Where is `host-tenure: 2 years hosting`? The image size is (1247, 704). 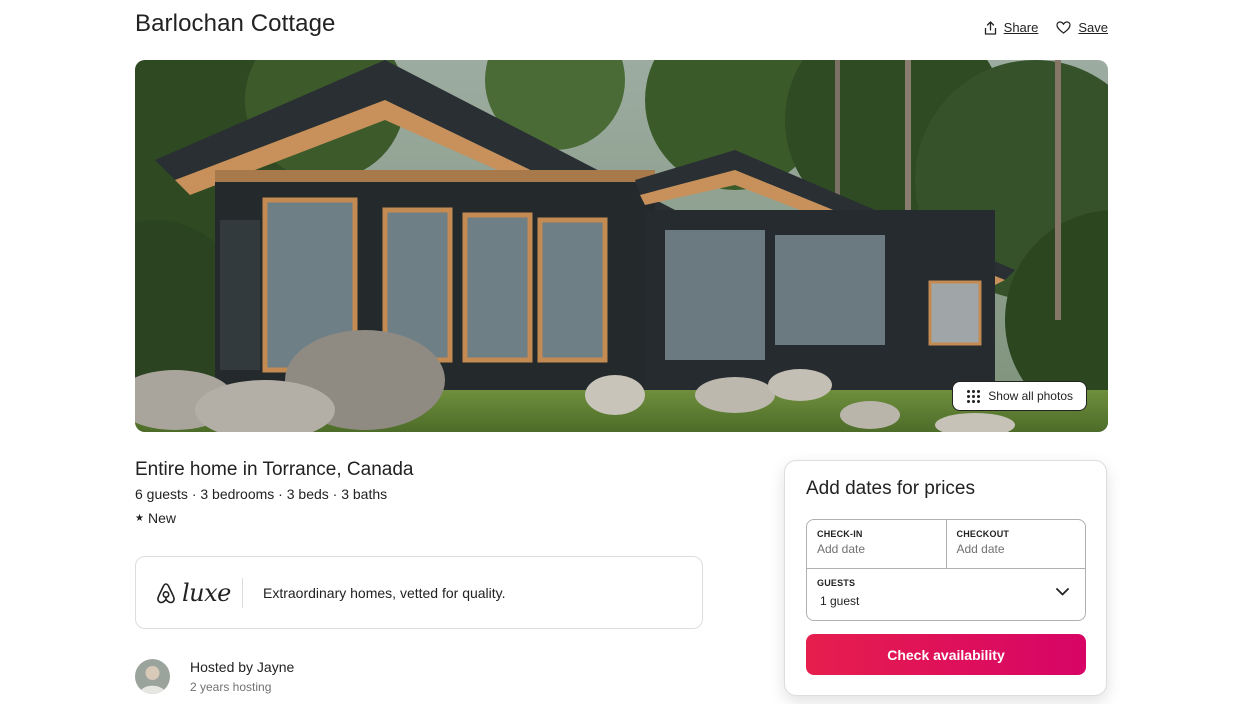
host-tenure: 2 years hosting is located at coordinates (231, 687).